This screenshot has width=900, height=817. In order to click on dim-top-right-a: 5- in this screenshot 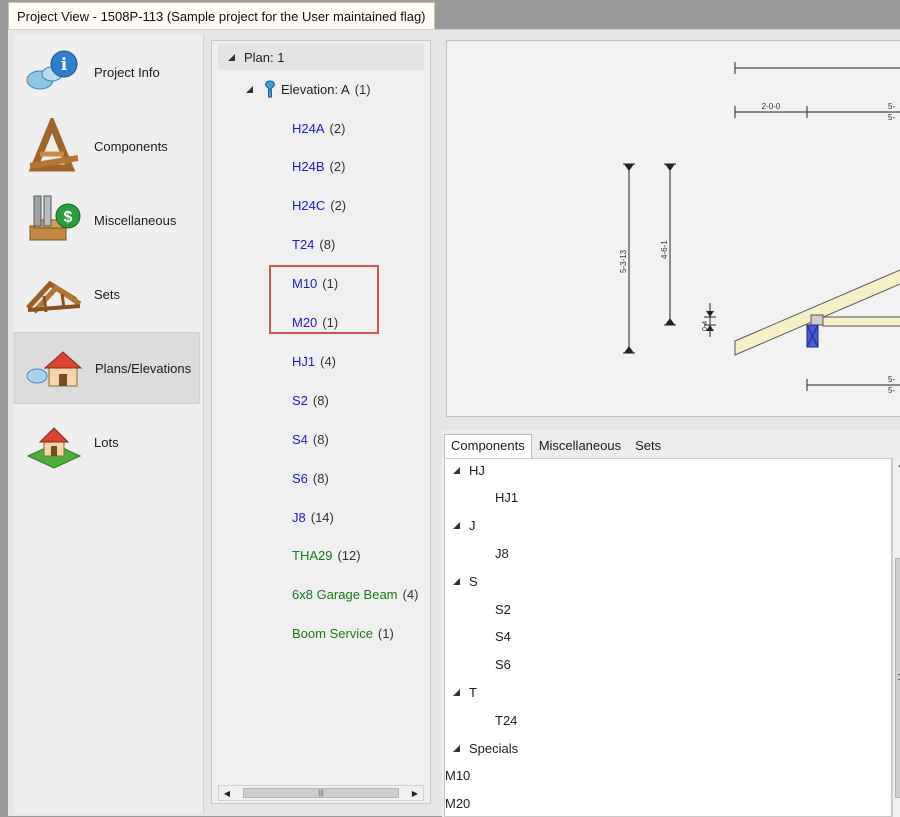, I will do `click(891, 106)`.